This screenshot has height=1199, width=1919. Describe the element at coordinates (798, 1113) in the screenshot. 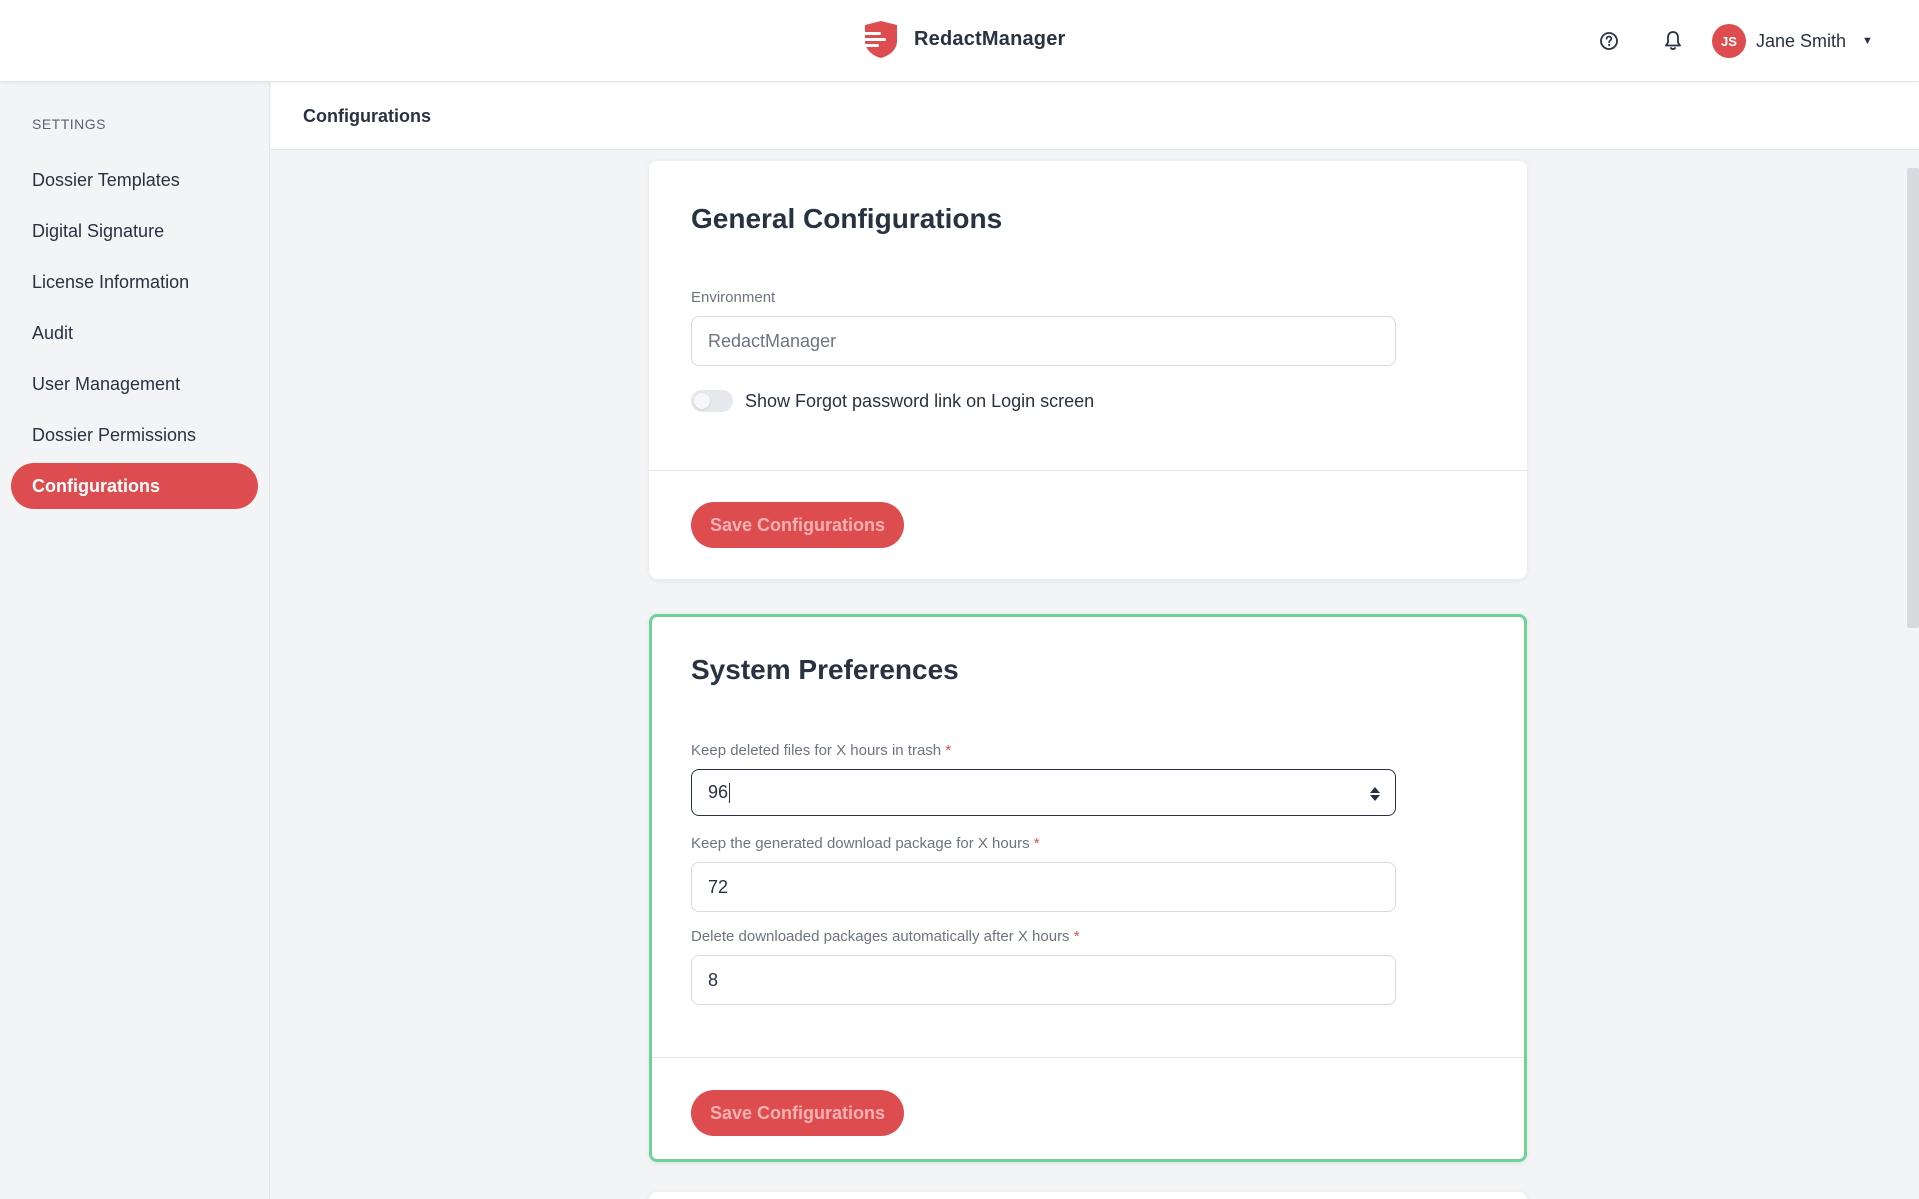

I see `save-system-preferences-button: Save Configurations` at that location.